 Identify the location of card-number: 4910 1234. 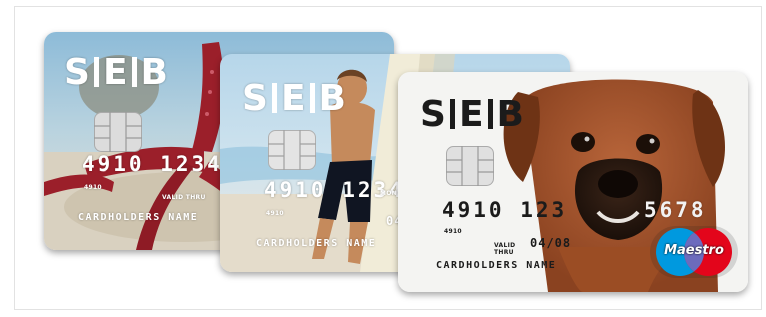
(152, 164).